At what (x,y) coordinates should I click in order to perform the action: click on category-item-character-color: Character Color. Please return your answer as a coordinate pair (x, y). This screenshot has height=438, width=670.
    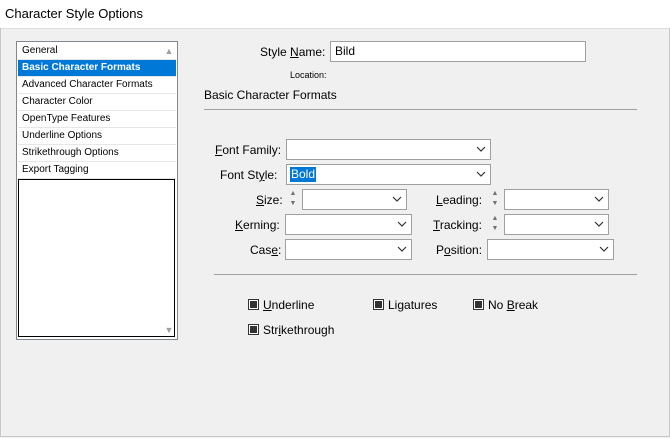
    Looking at the image, I should click on (97, 102).